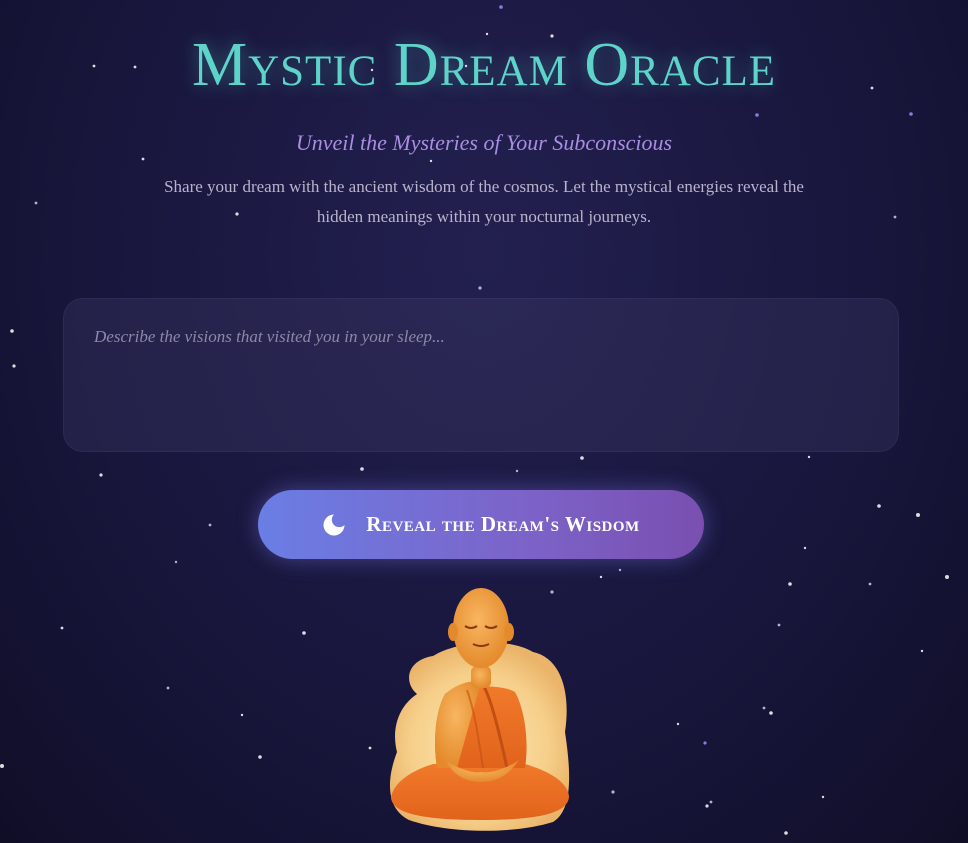  I want to click on reveal-button-label: Reveal the Dream's Wisdom, so click(503, 524).